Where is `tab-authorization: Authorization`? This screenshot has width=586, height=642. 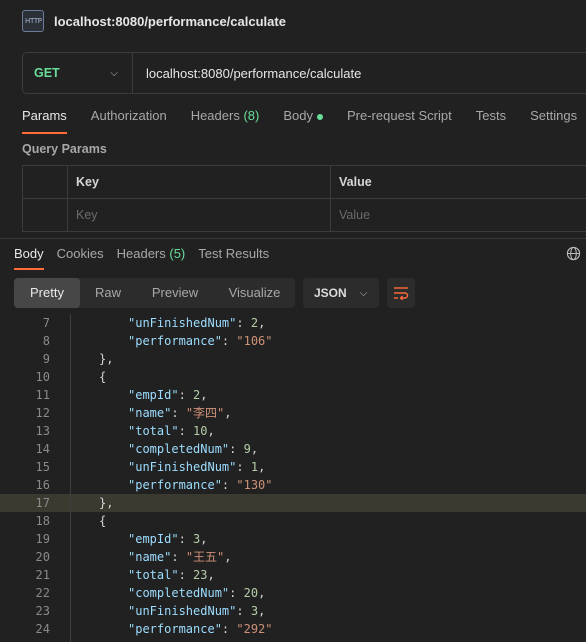
tab-authorization: Authorization is located at coordinates (129, 119).